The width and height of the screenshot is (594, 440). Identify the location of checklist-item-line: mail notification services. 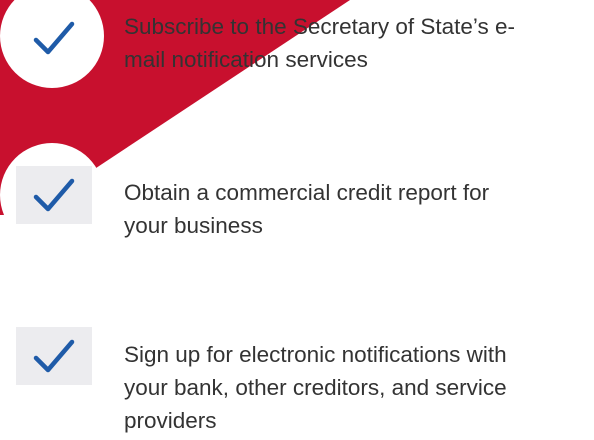
(246, 59).